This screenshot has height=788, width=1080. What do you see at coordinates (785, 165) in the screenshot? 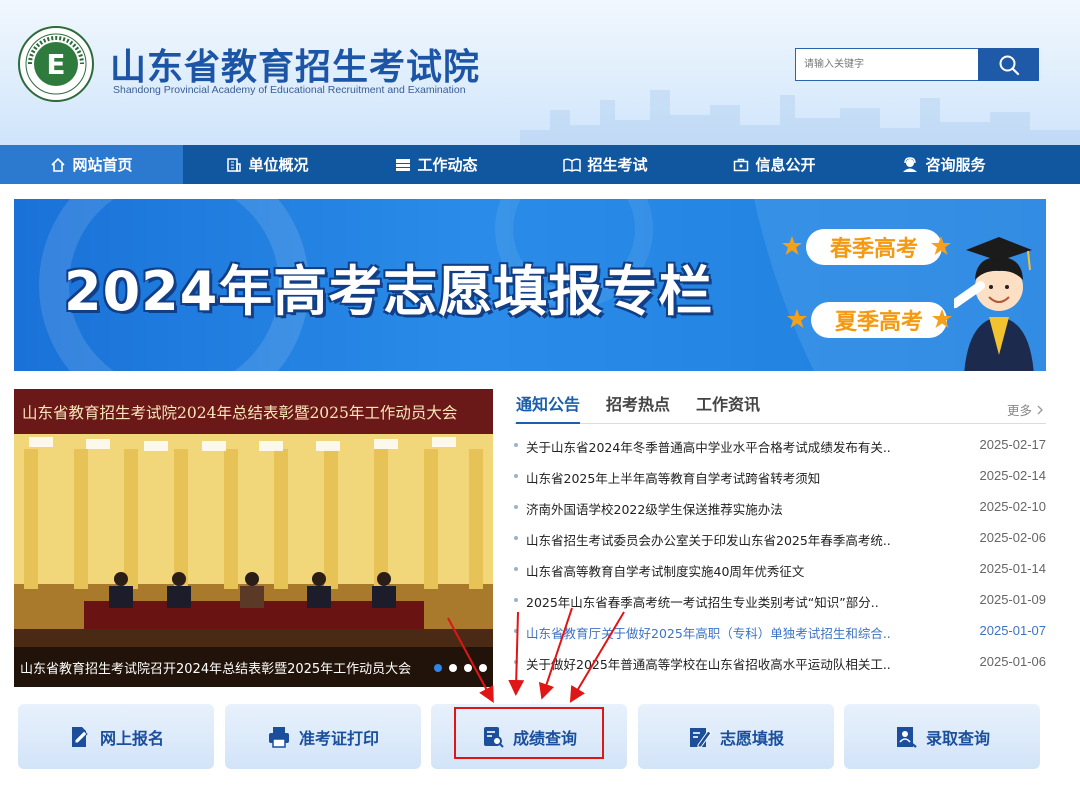
I see `nav-item-label: 信息公开` at bounding box center [785, 165].